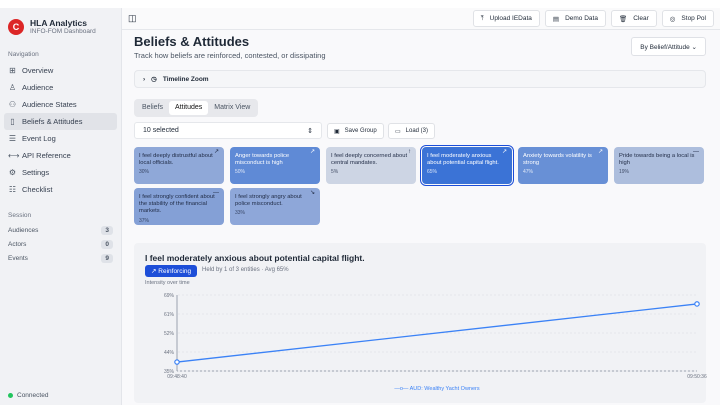 Image resolution: width=720 pixels, height=407 pixels. What do you see at coordinates (152, 108) in the screenshot?
I see `tab-beliefs: Beliefs` at bounding box center [152, 108].